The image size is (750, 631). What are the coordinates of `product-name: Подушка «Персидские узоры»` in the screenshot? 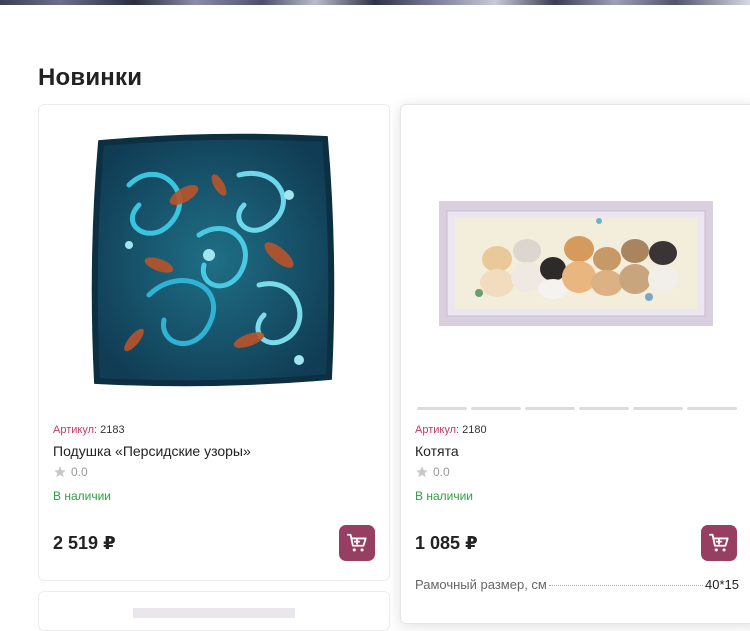 It's located at (152, 451).